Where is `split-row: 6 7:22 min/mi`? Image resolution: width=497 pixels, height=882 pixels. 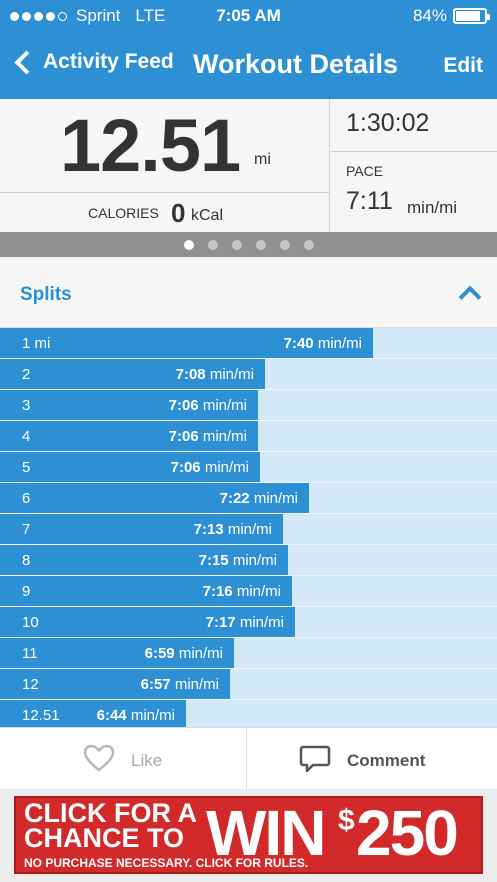 split-row: 6 7:22 min/mi is located at coordinates (248, 498).